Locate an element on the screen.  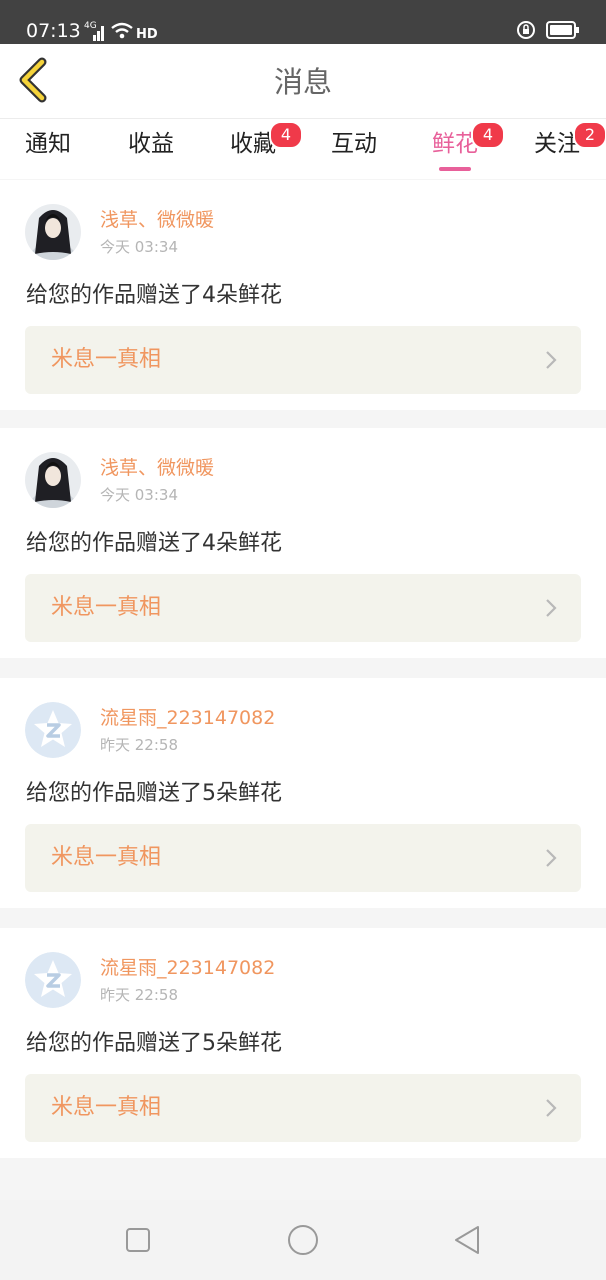
tab-favorites: 收藏 4 is located at coordinates (258, 141).